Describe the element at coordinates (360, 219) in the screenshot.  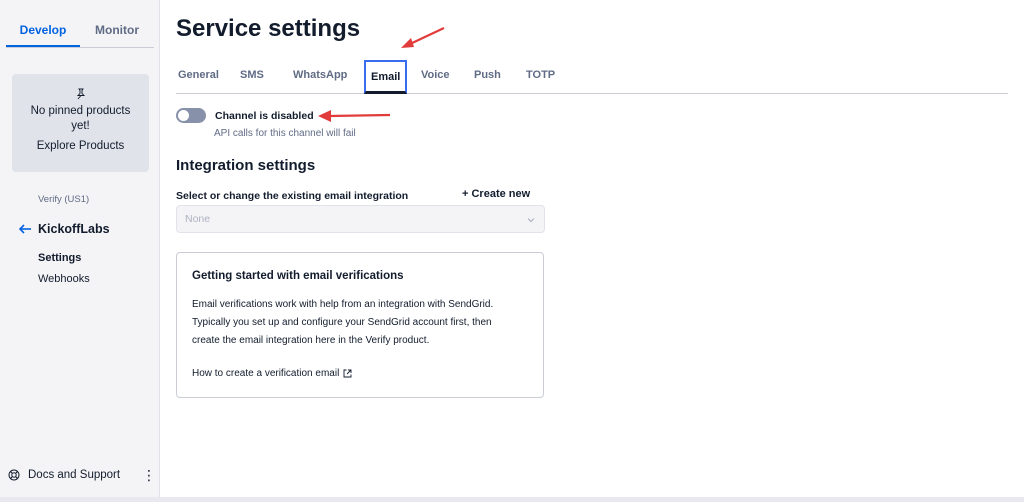
I see `integration-select: None` at that location.